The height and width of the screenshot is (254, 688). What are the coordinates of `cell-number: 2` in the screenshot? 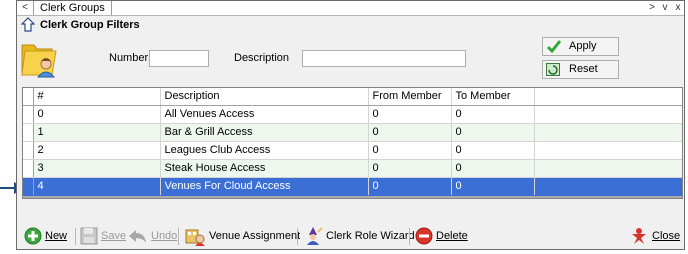 It's located at (97, 150).